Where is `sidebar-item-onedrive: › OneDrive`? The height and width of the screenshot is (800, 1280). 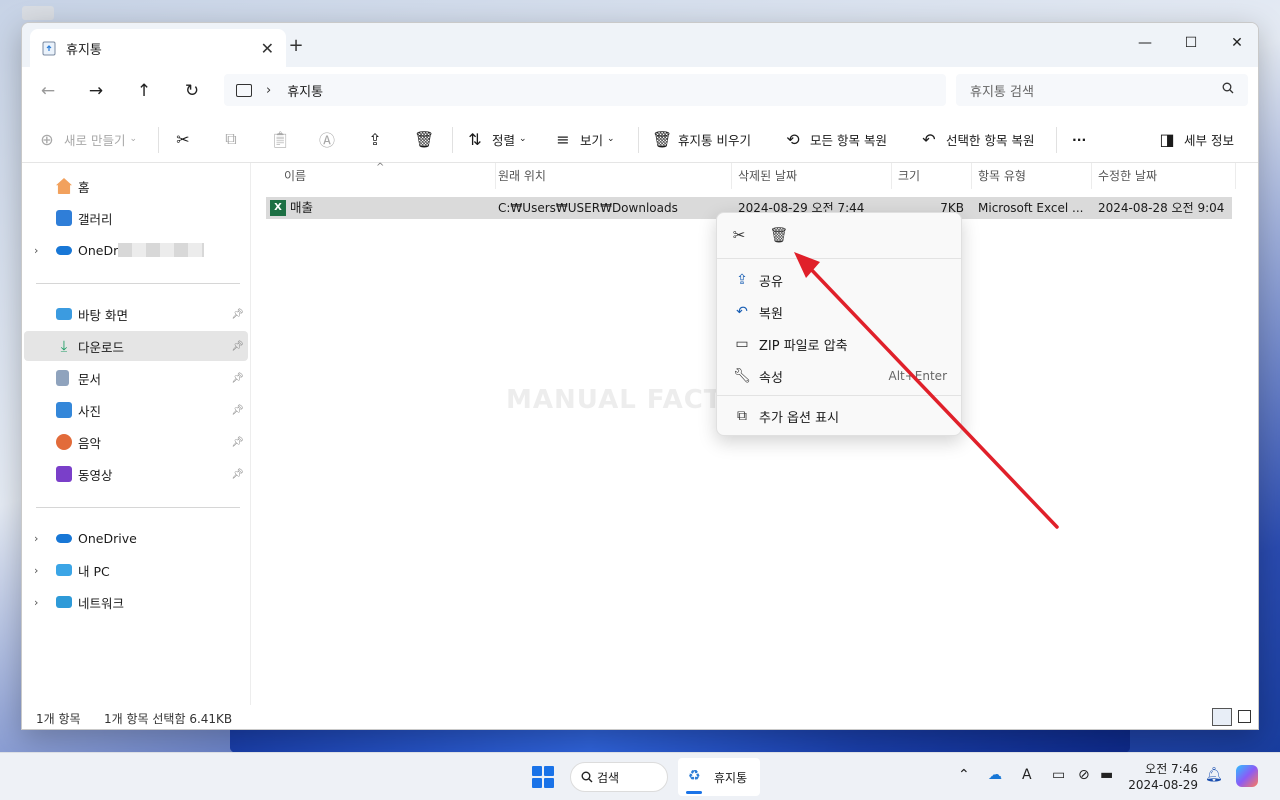
sidebar-item-onedrive: › OneDrive is located at coordinates (136, 538).